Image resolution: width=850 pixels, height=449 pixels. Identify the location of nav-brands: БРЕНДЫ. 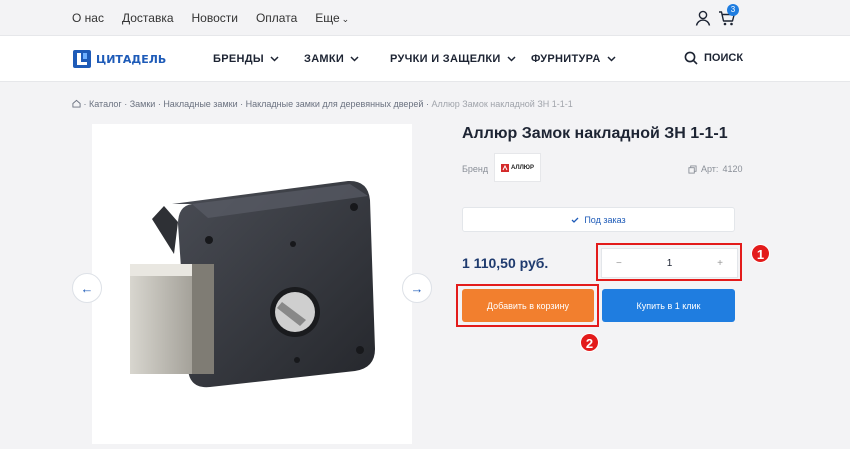
(246, 59).